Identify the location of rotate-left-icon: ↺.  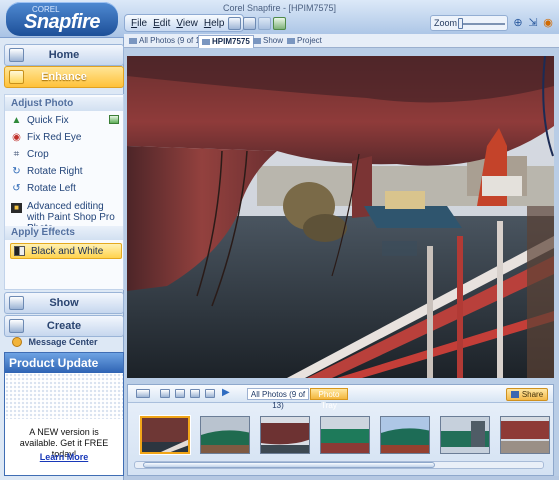
(16, 188).